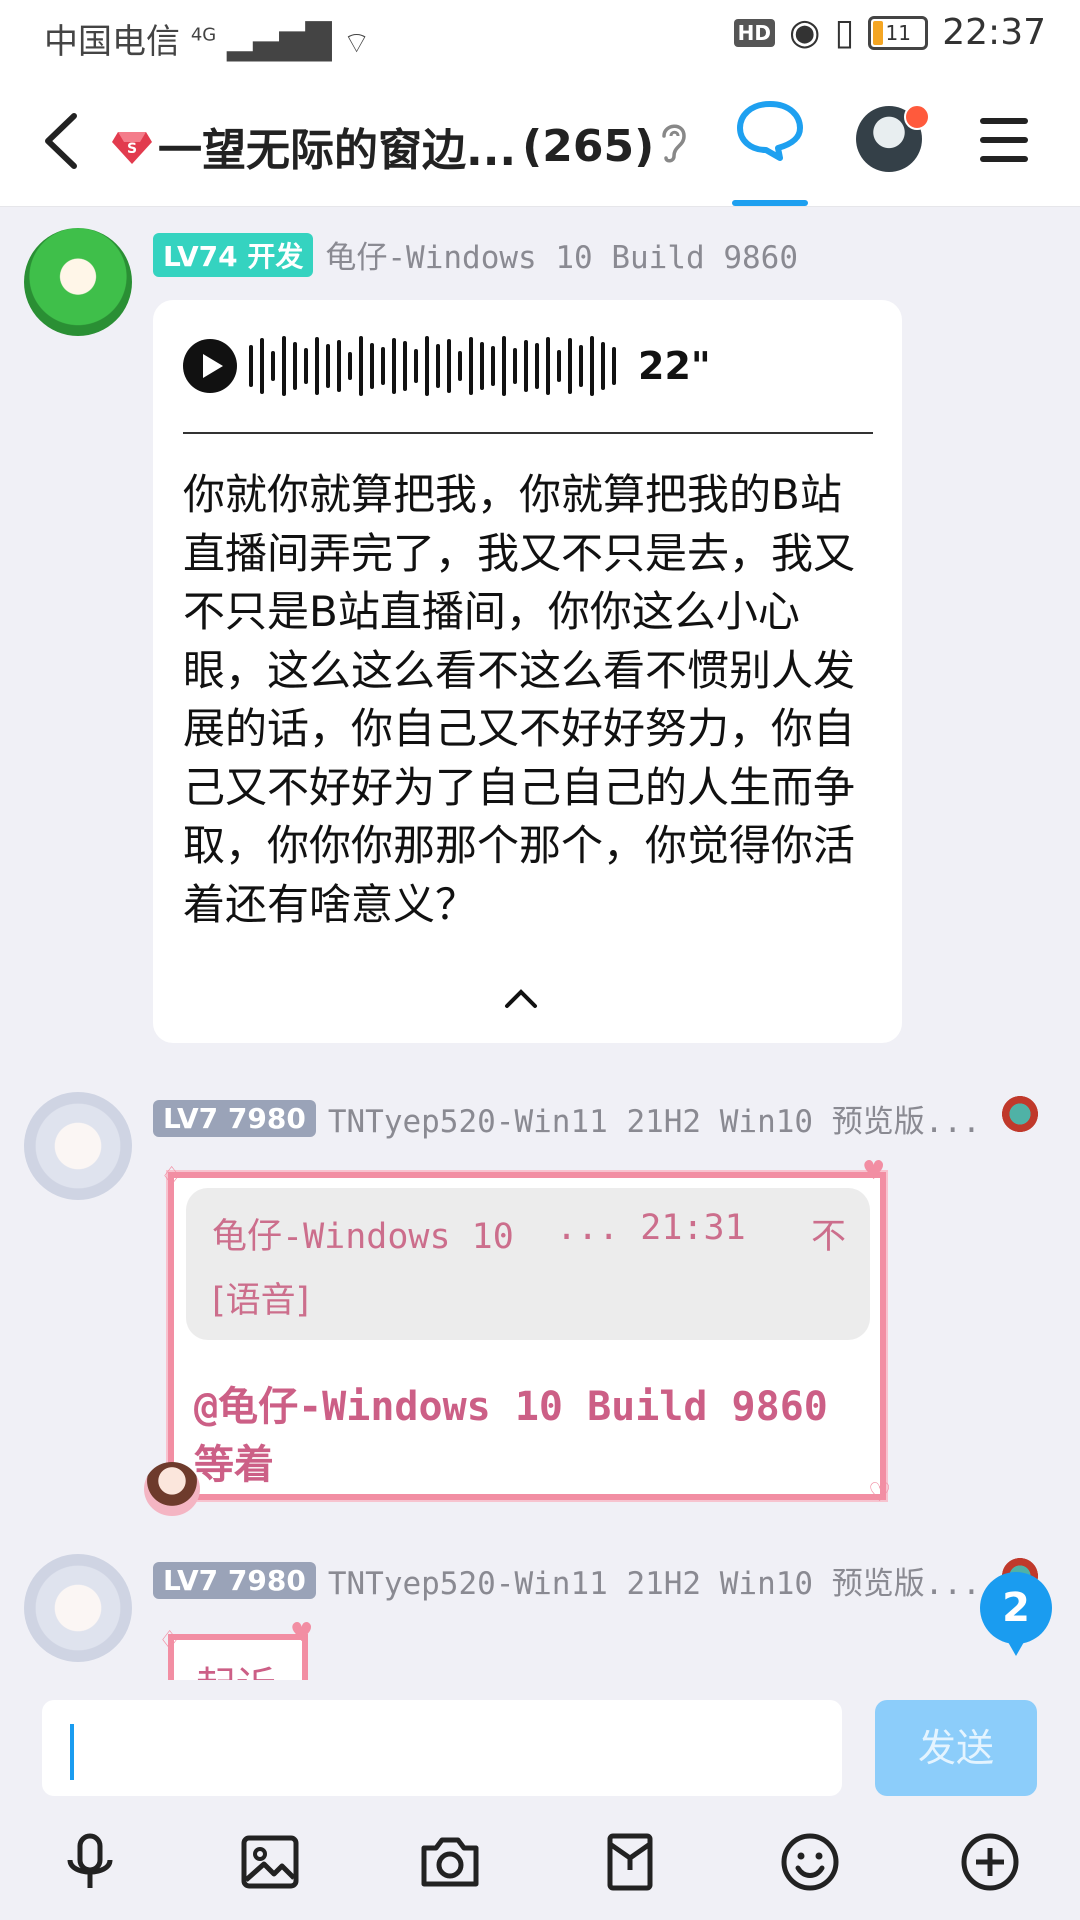 Image resolution: width=1080 pixels, height=1920 pixels. What do you see at coordinates (442, 1748) in the screenshot?
I see `message-input` at bounding box center [442, 1748].